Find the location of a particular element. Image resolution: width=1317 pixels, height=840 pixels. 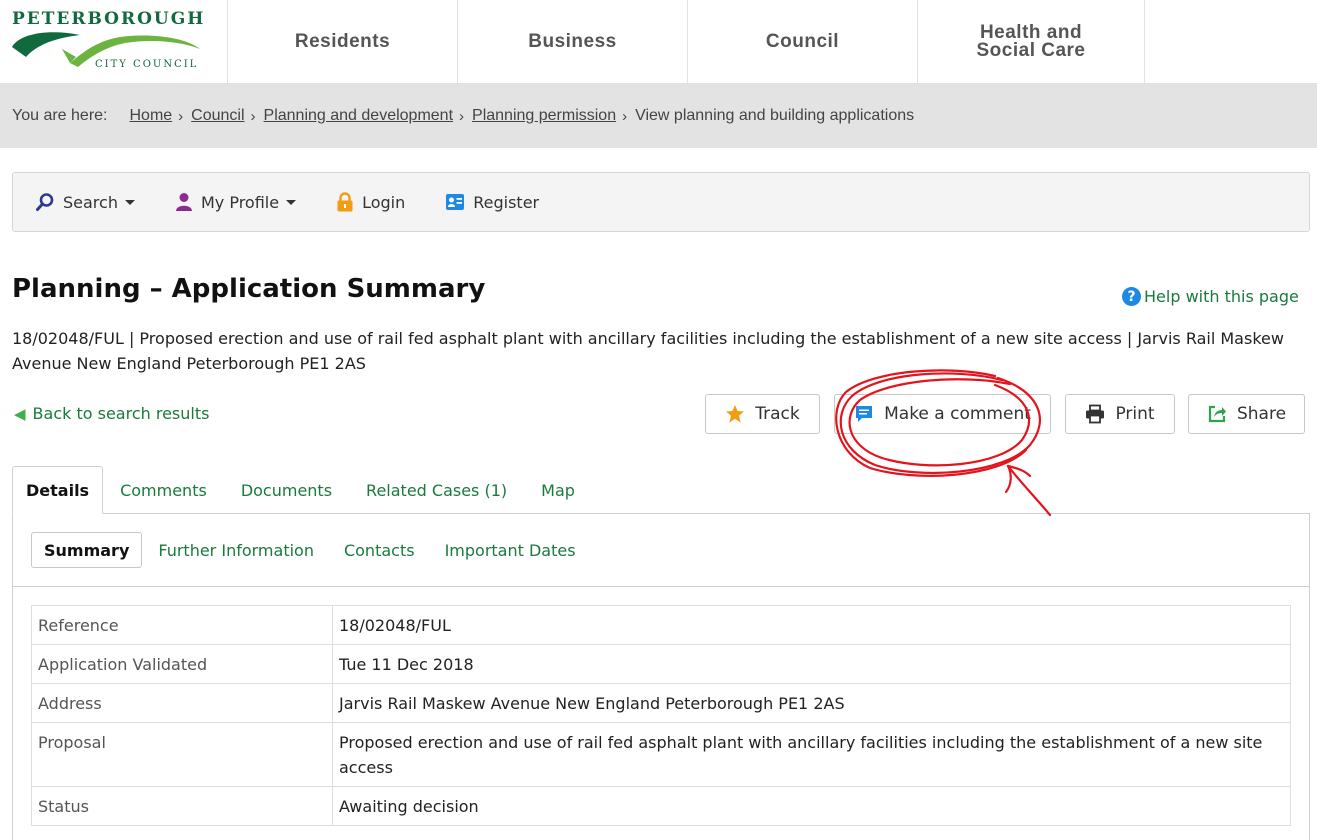

user-icon is located at coordinates (184, 202).